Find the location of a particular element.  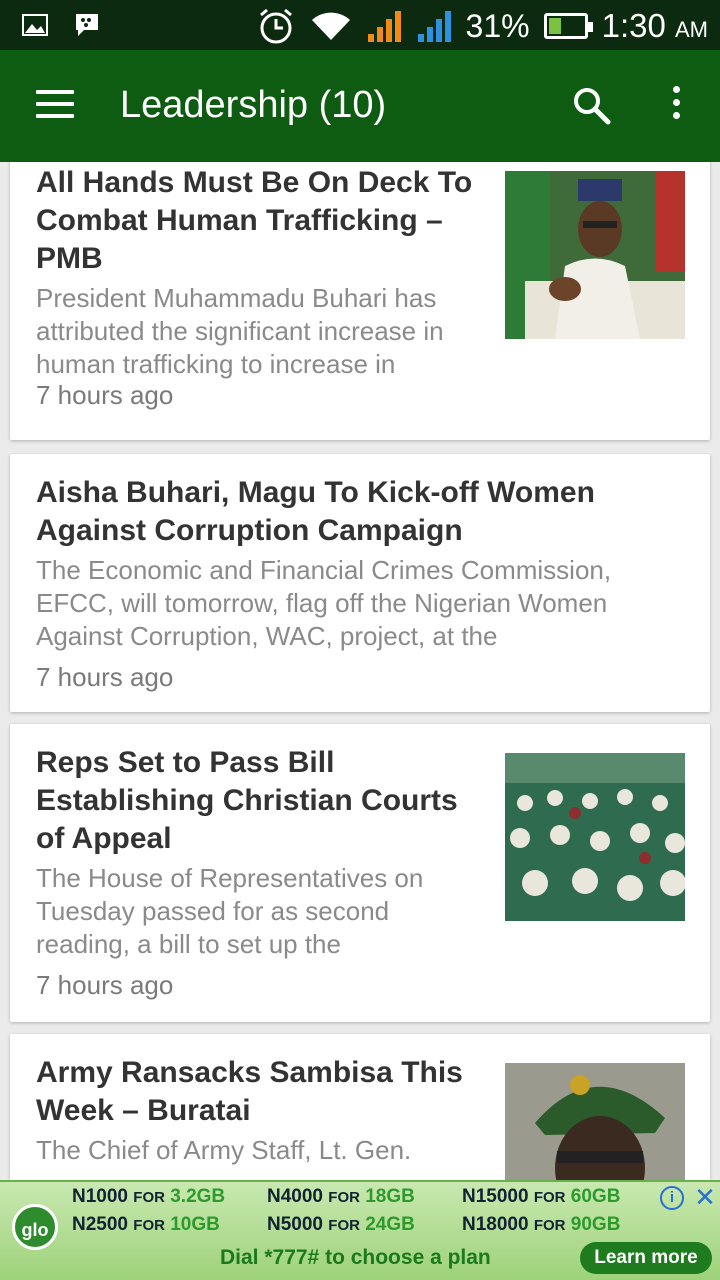

learn-more-button: Learn more is located at coordinates (646, 1258).